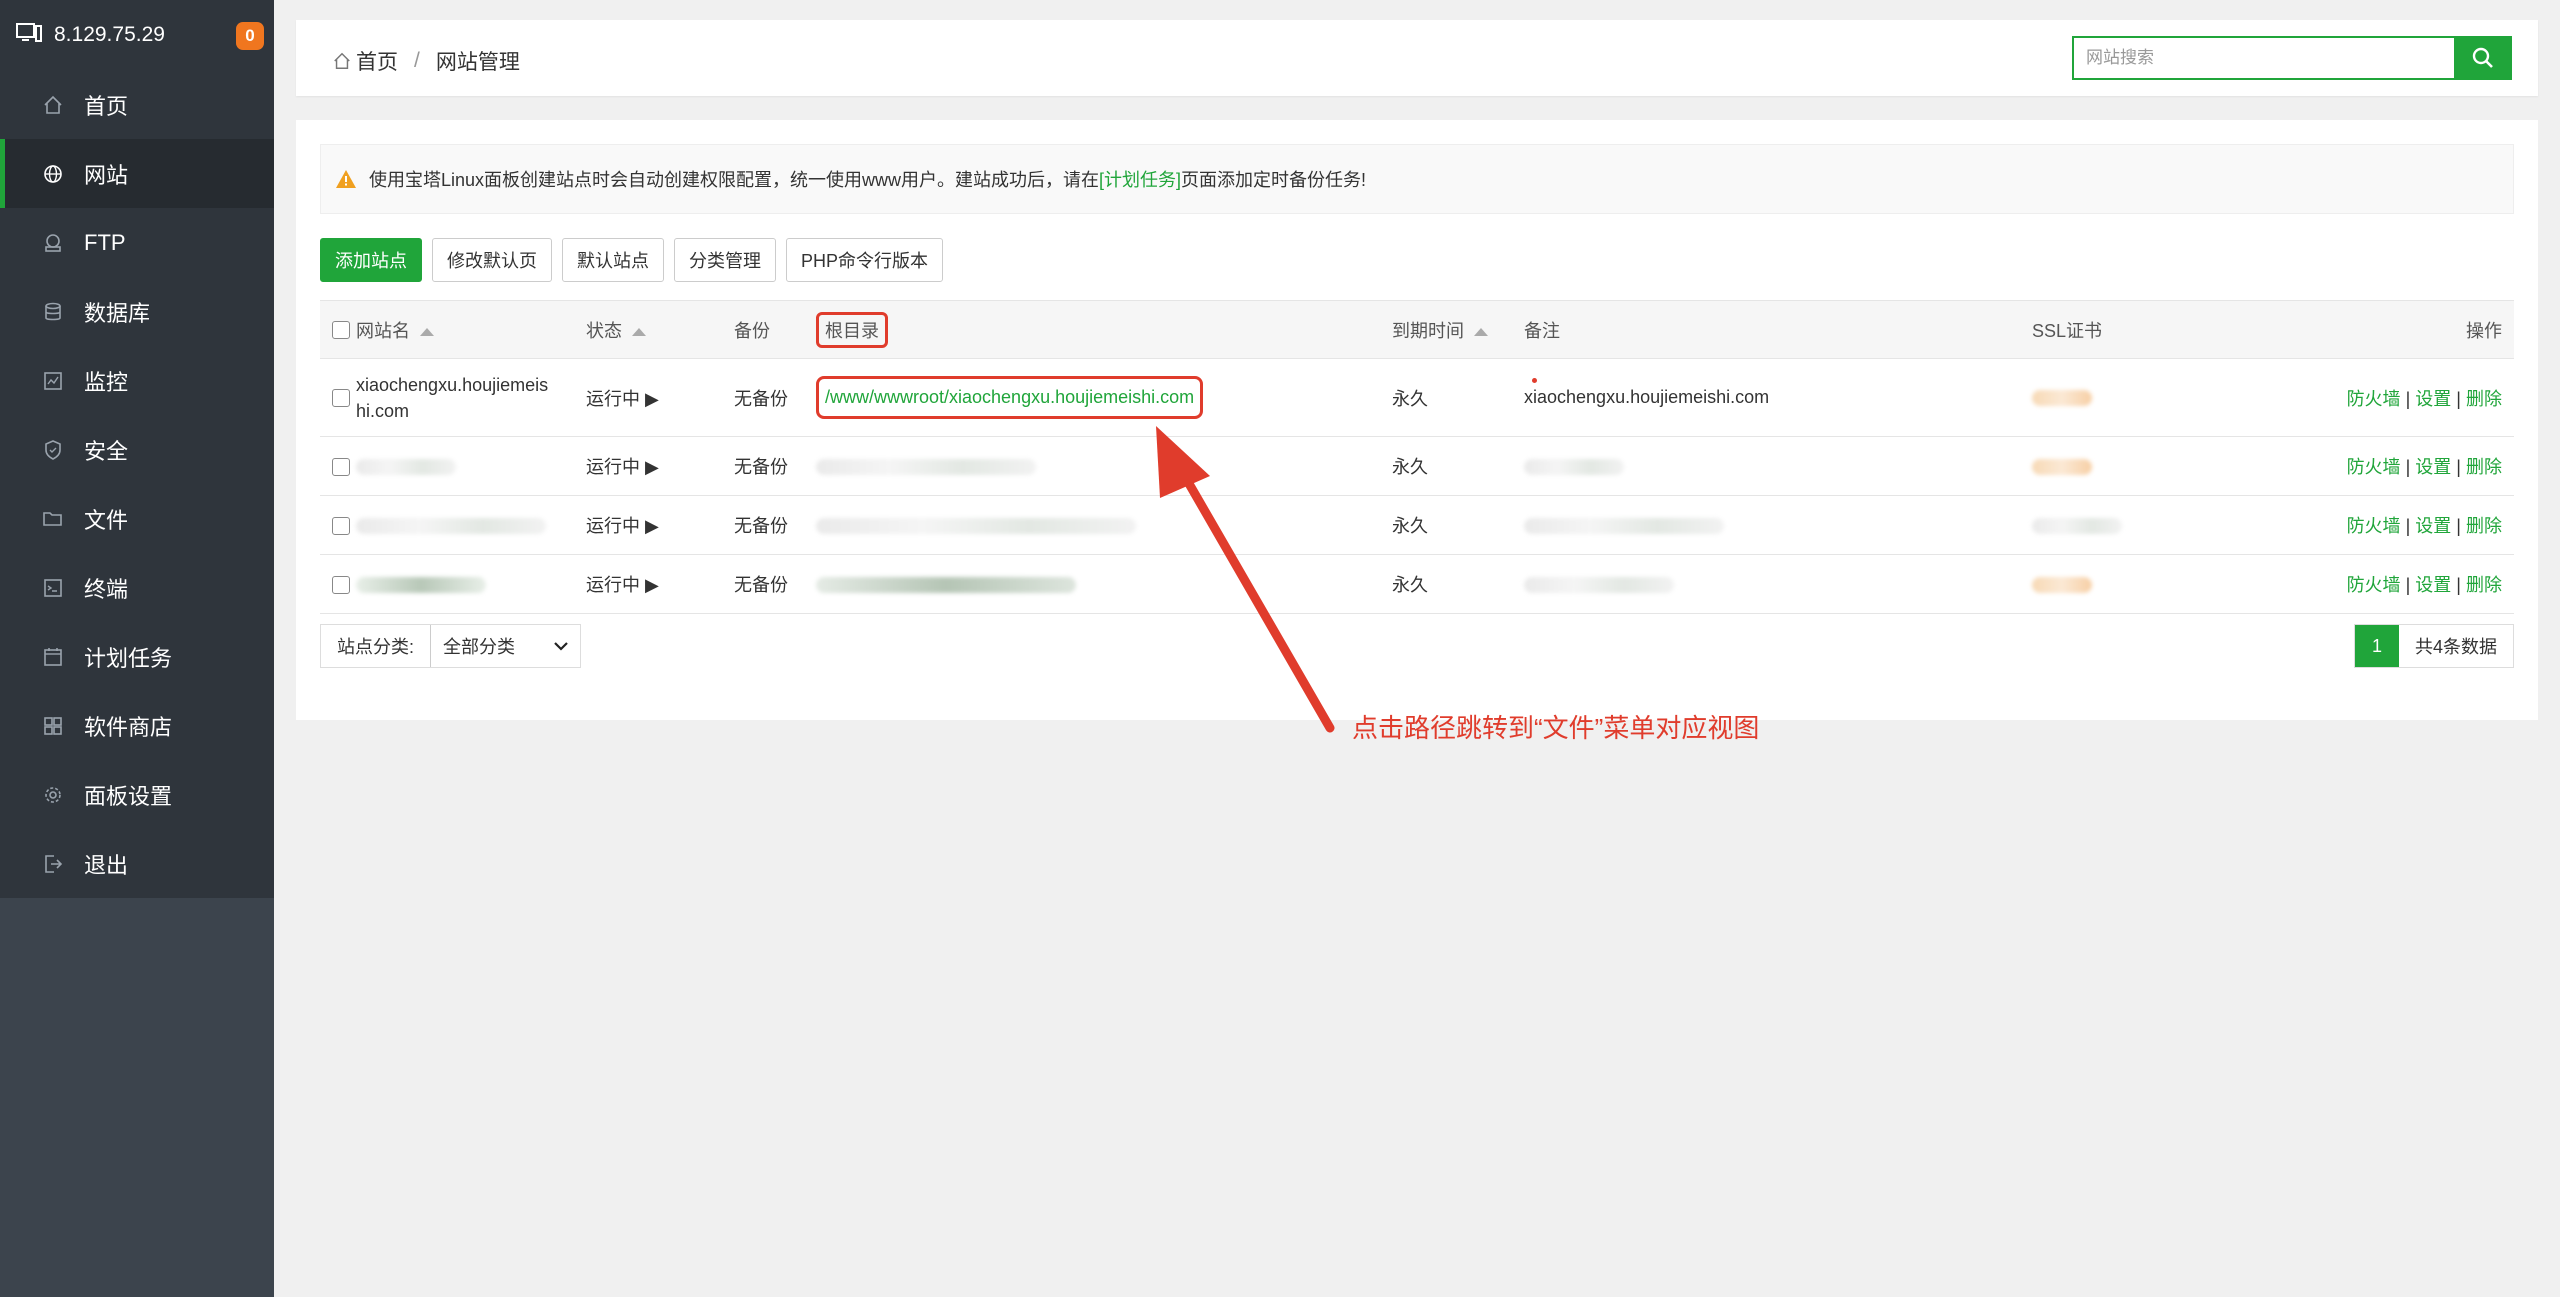  I want to click on server-header: 8.129.75.29 0, so click(137, 35).